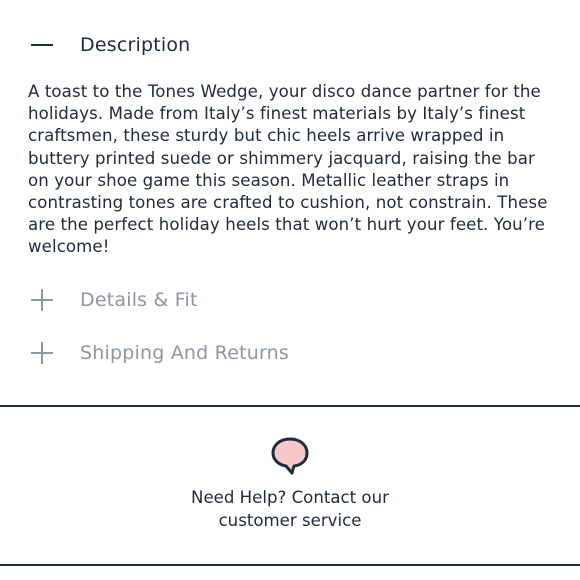 Image resolution: width=580 pixels, height=580 pixels. Describe the element at coordinates (290, 456) in the screenshot. I see `chat-bubble-icon` at that location.